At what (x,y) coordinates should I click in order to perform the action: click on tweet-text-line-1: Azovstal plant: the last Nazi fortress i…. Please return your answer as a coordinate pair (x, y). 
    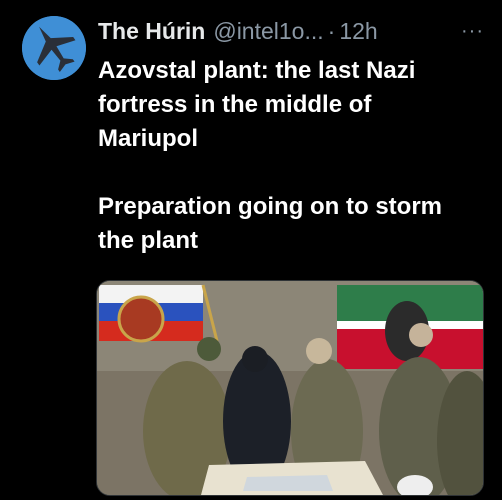
    Looking at the image, I should click on (257, 104).